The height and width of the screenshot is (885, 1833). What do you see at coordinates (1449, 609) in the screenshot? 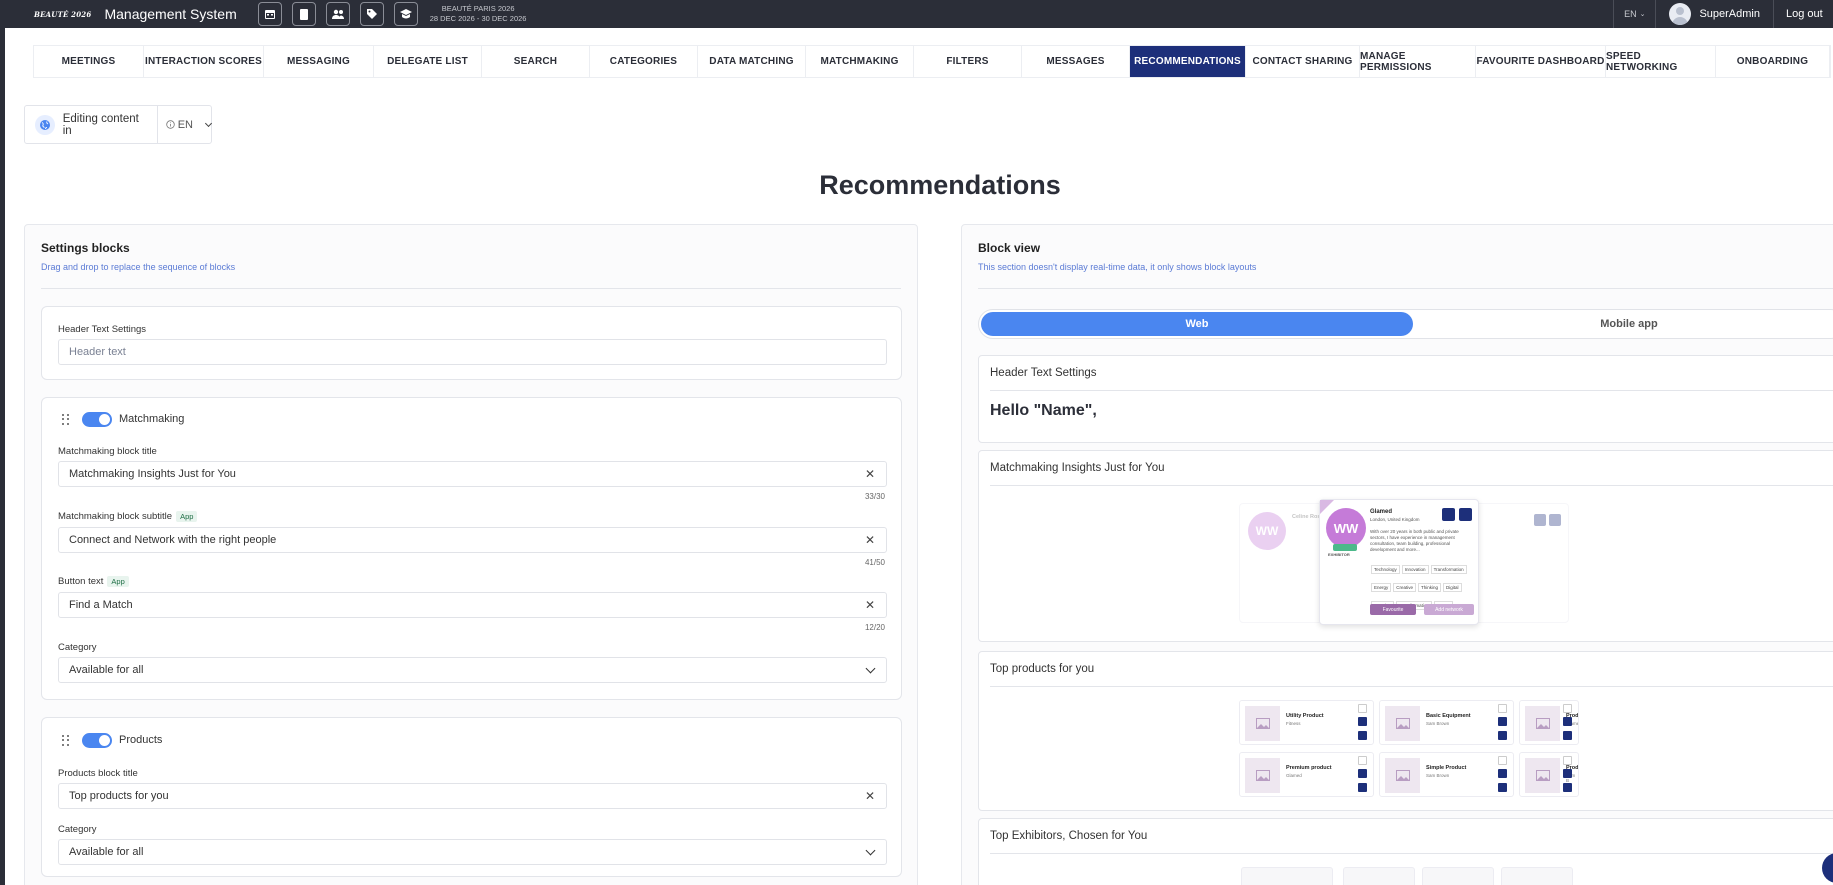
I see `add-network-button: Add network` at bounding box center [1449, 609].